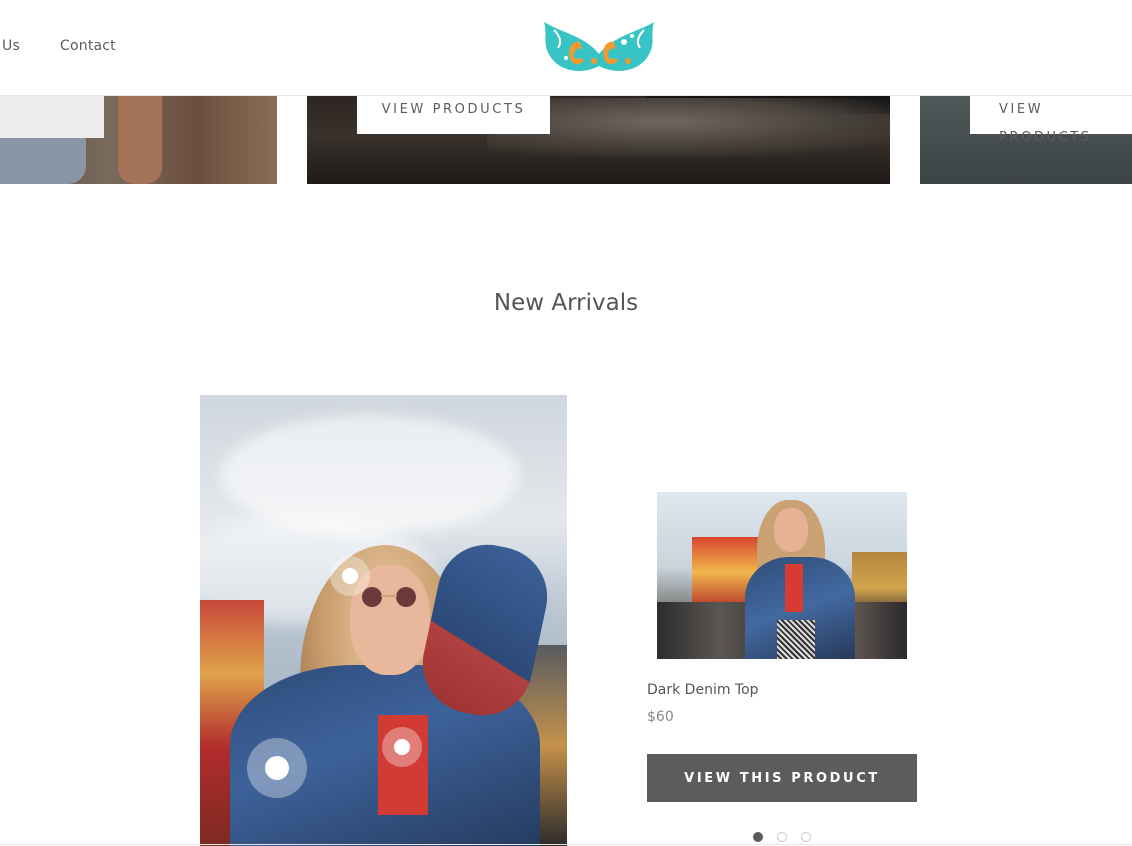 The width and height of the screenshot is (1132, 846). Describe the element at coordinates (566, 303) in the screenshot. I see `section-title: New Arrivals` at that location.